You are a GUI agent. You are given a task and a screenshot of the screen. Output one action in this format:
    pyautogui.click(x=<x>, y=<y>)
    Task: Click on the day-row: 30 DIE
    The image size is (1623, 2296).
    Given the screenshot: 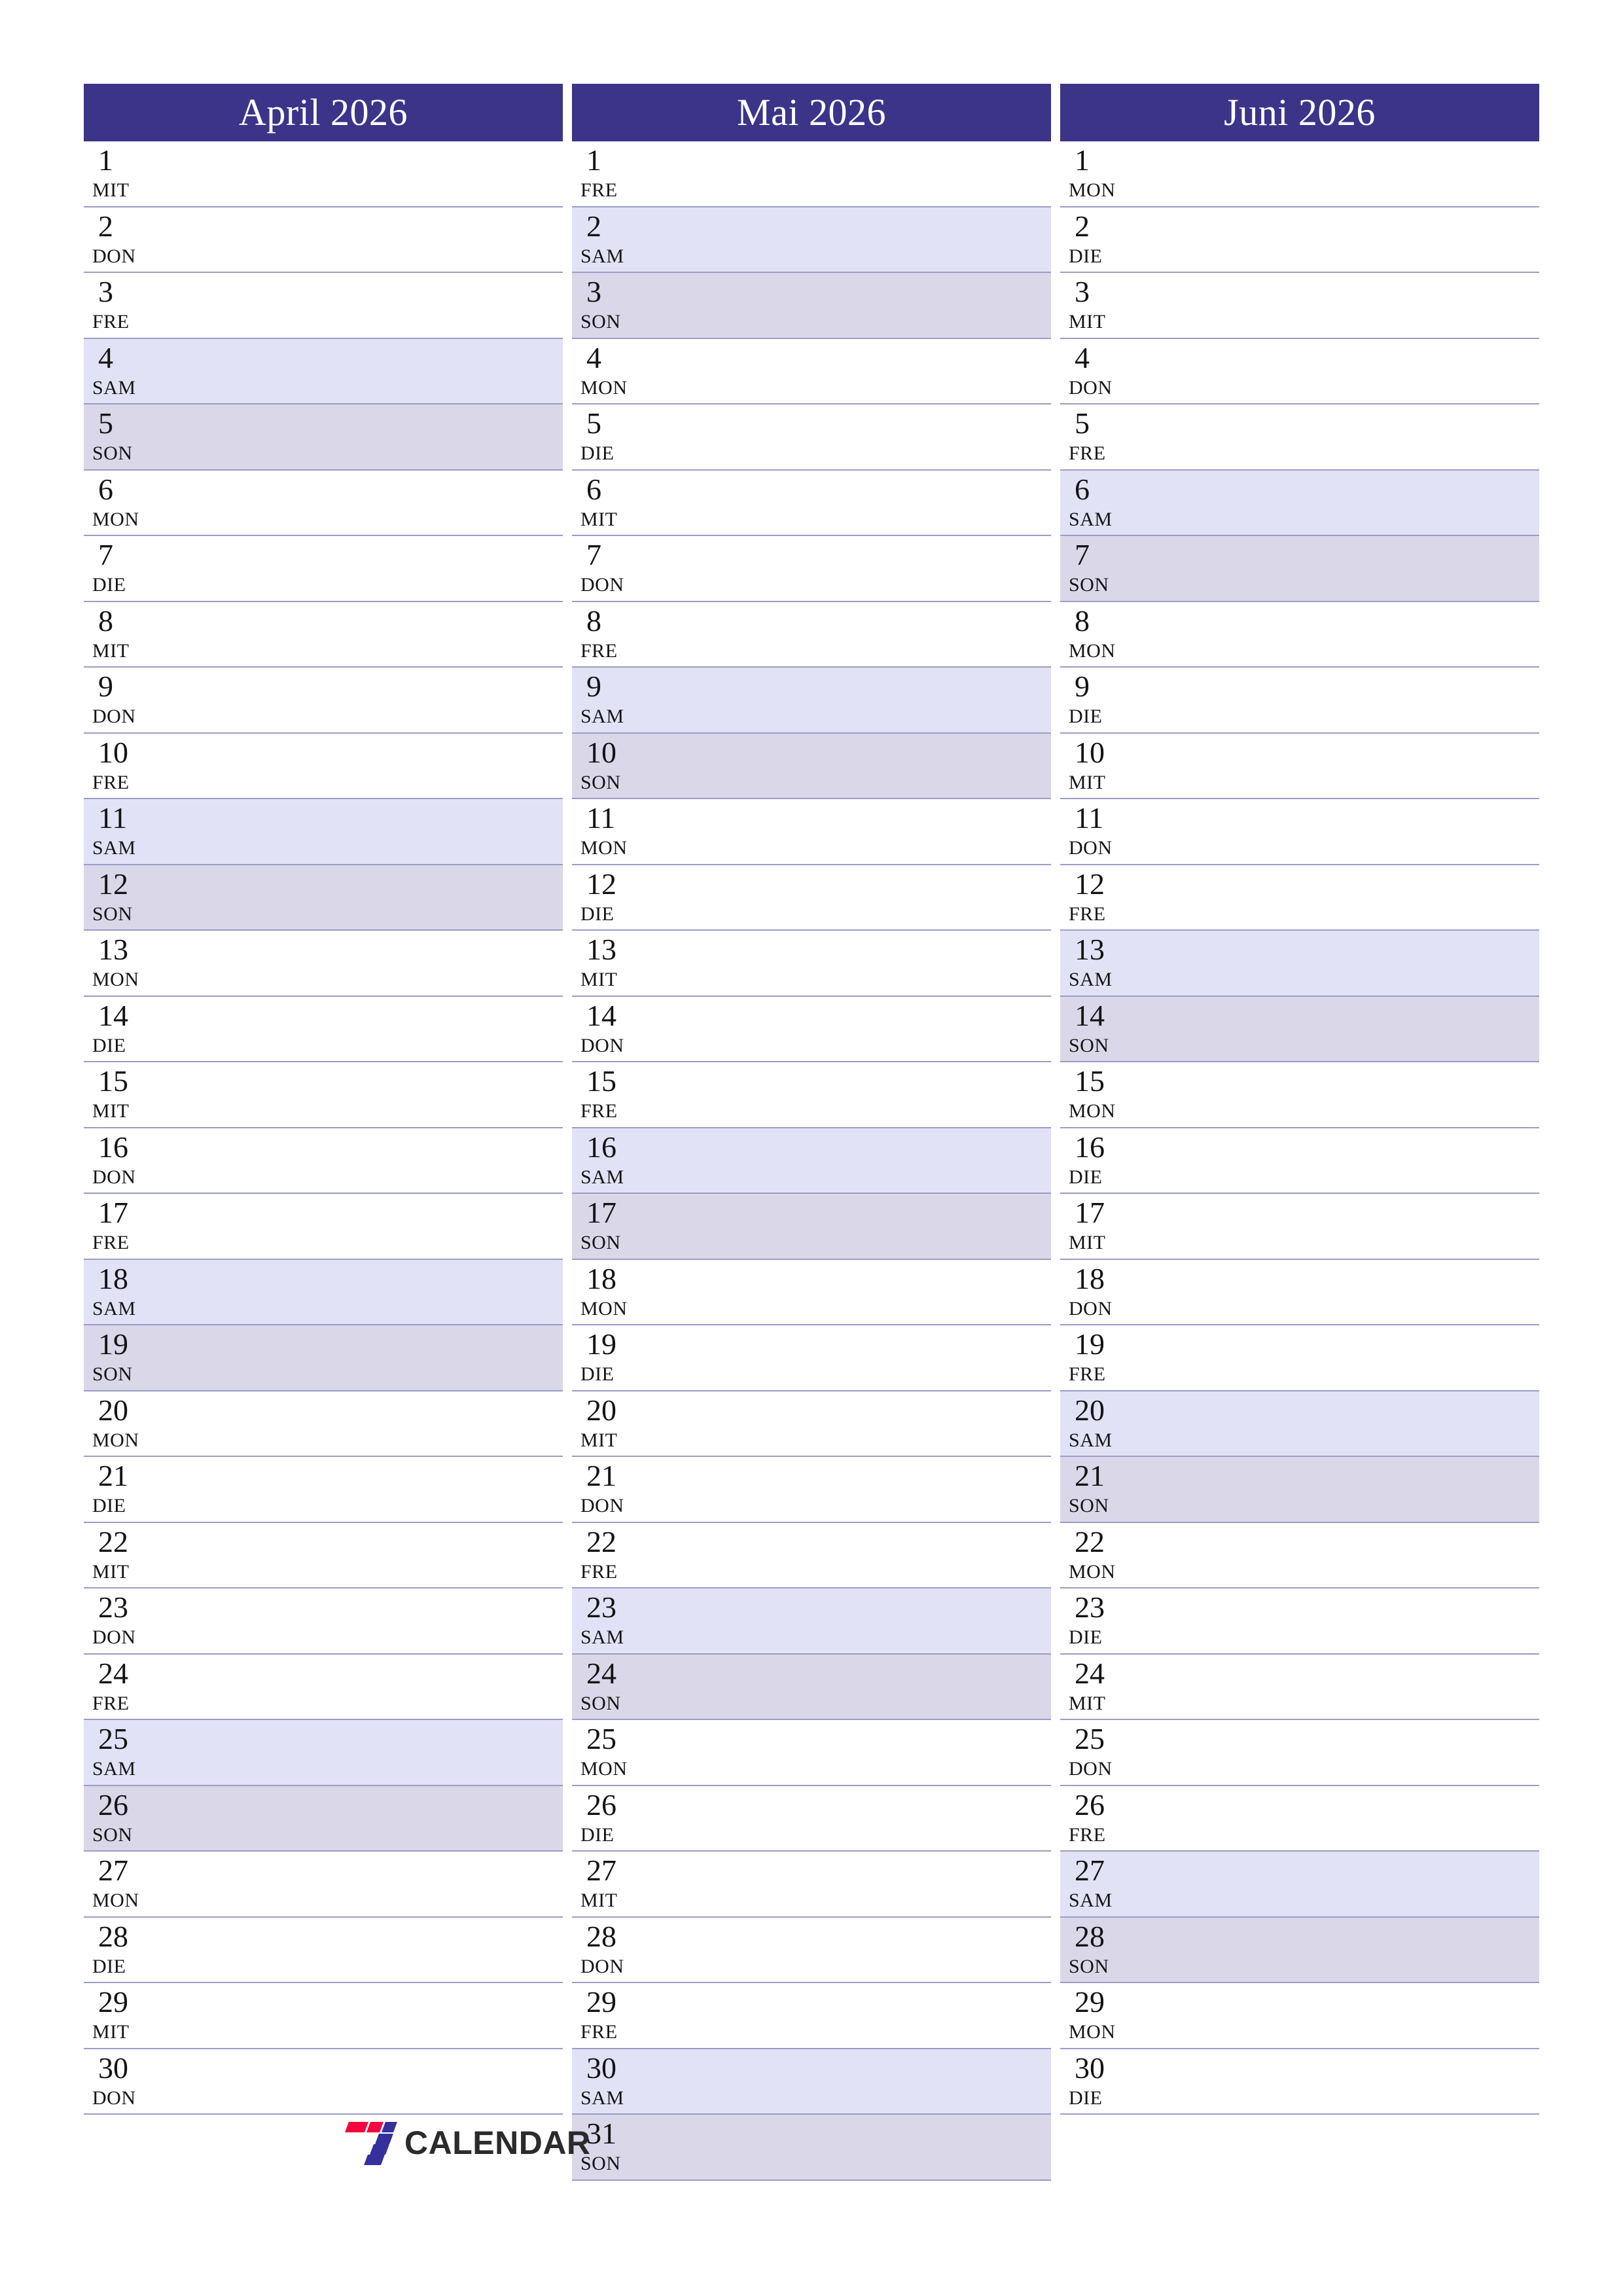 What is the action you would take?
    pyautogui.click(x=1299, y=2082)
    